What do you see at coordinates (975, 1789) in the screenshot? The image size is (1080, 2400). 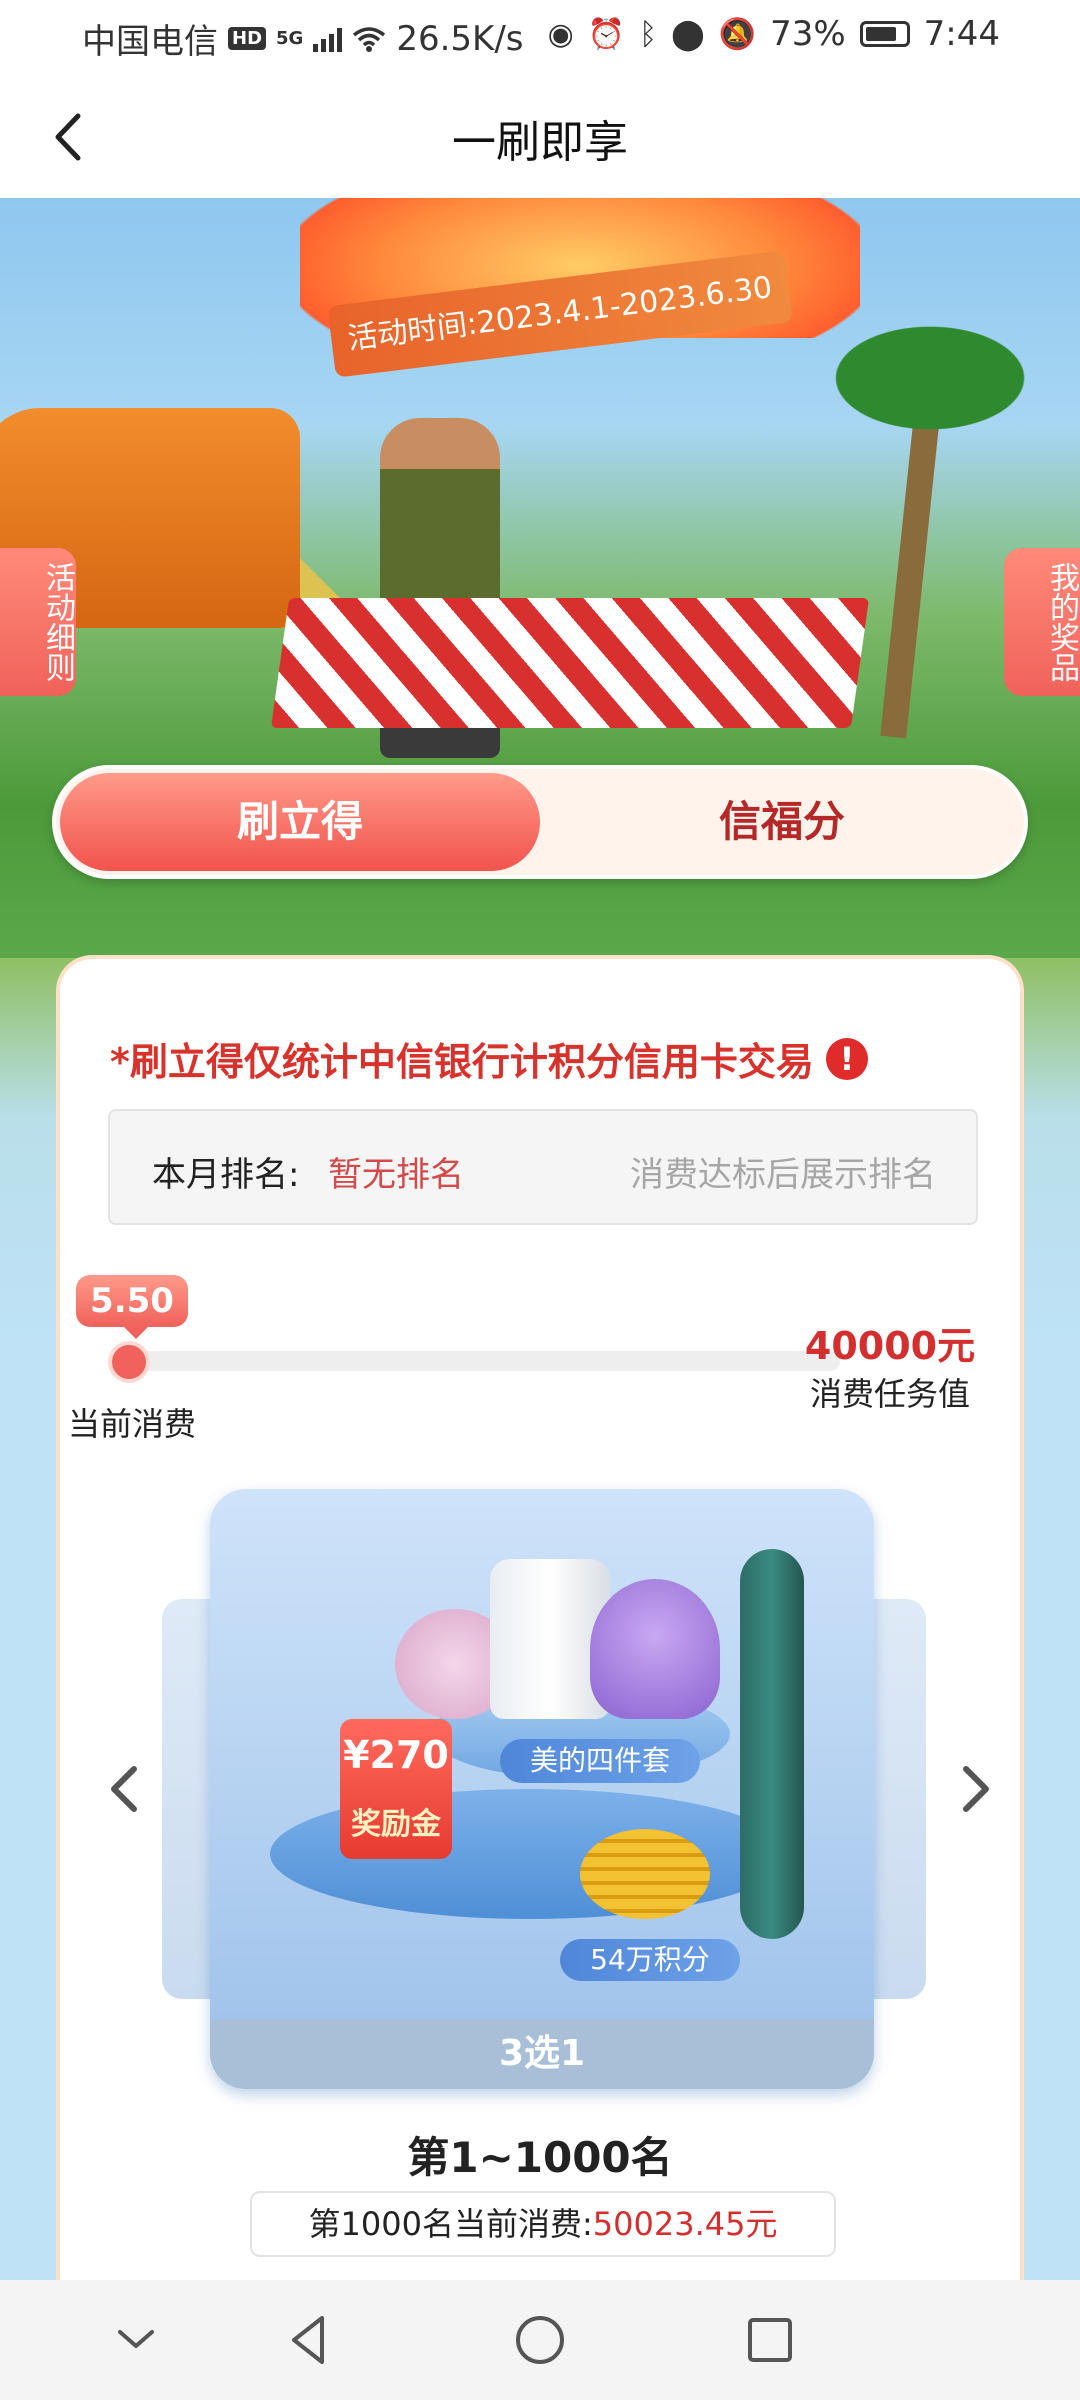 I see `chevron-right-icon` at bounding box center [975, 1789].